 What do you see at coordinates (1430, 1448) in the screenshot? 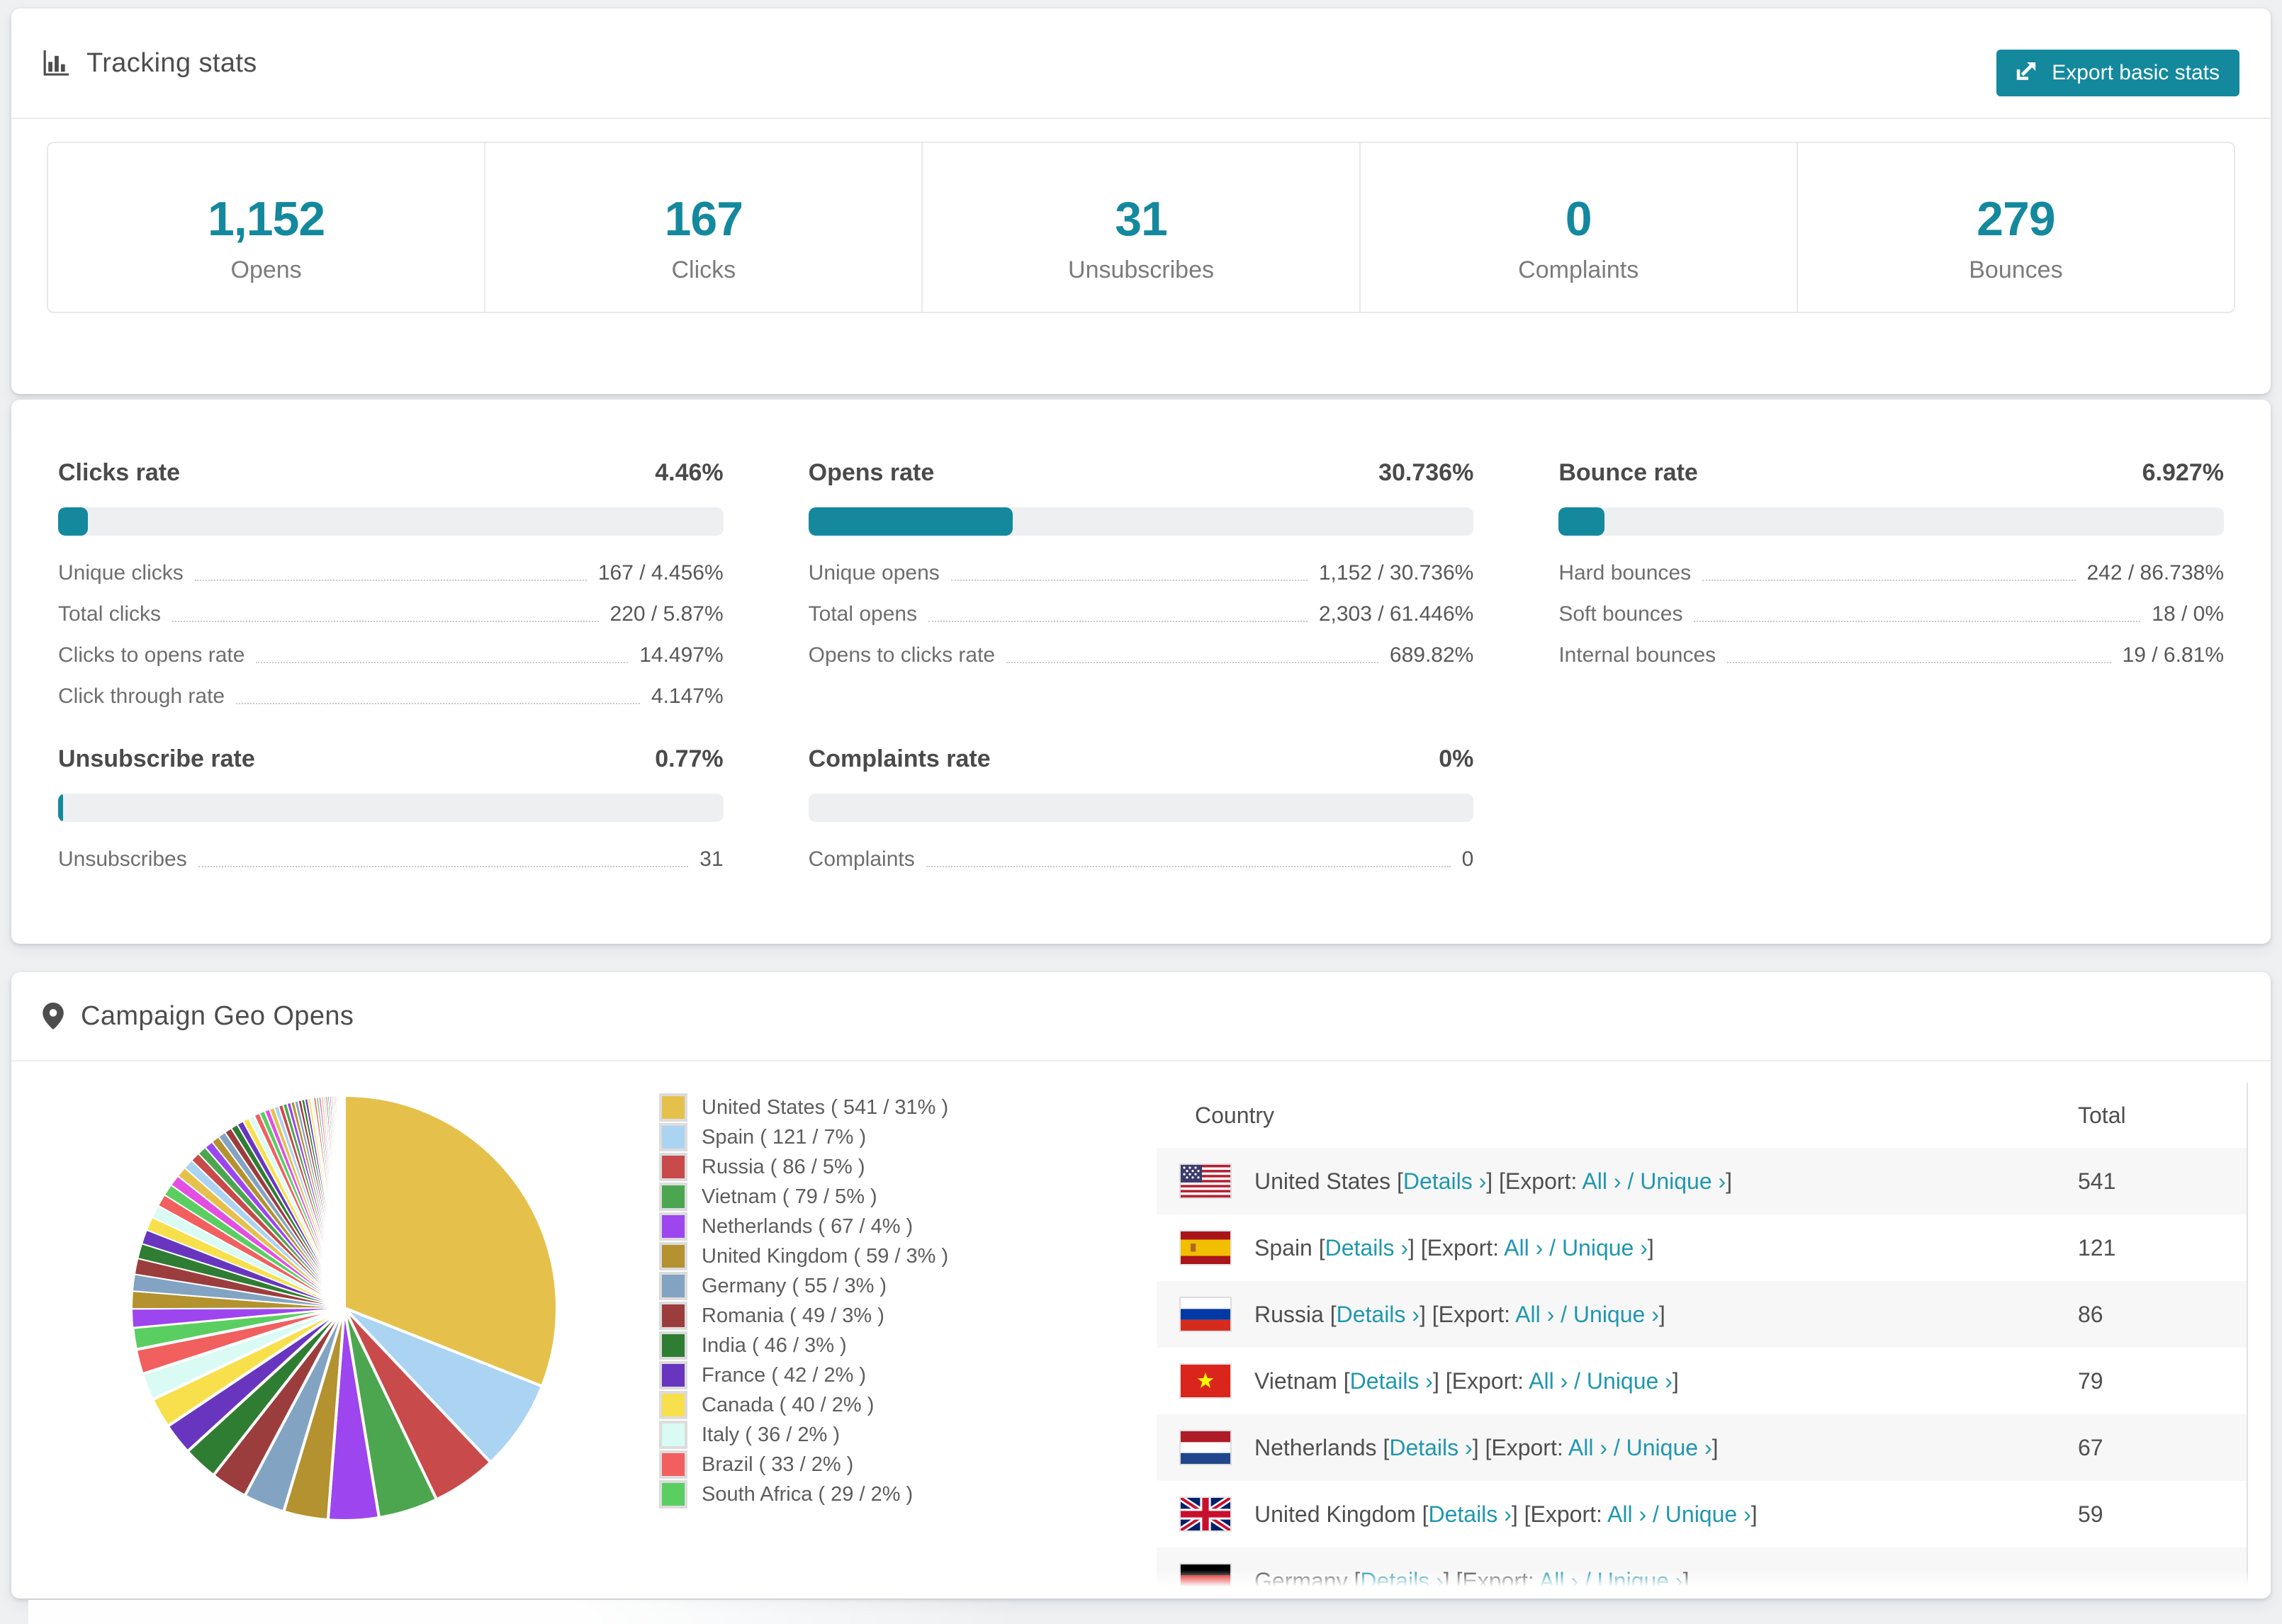
I see `details-link-netherlands: Details ›` at bounding box center [1430, 1448].